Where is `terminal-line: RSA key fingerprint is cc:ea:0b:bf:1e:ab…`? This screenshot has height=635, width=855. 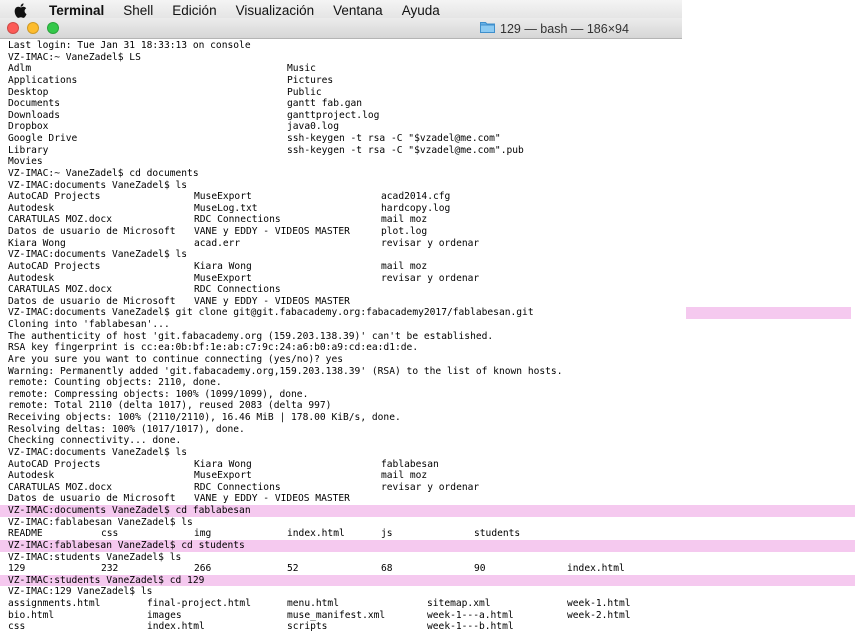
terminal-line: RSA key fingerprint is cc:ea:0b:bf:1e:ab… is located at coordinates (427, 348).